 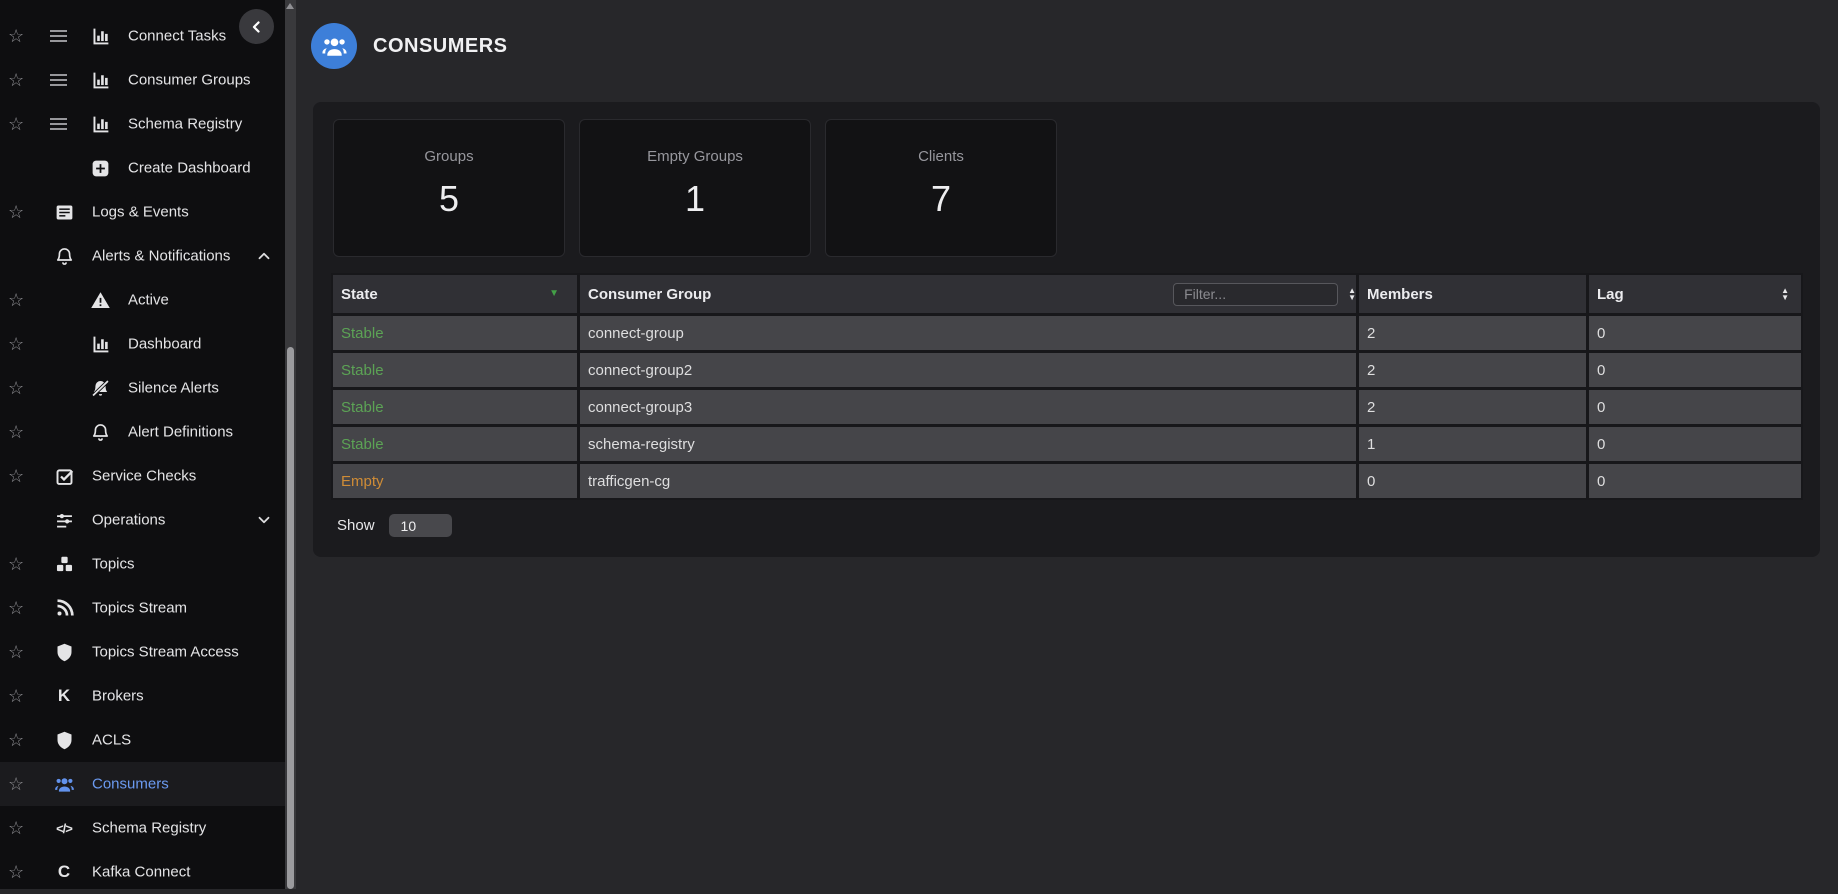 What do you see at coordinates (1695, 294) in the screenshot?
I see `column-header-lag: Lag ▲ ▼` at bounding box center [1695, 294].